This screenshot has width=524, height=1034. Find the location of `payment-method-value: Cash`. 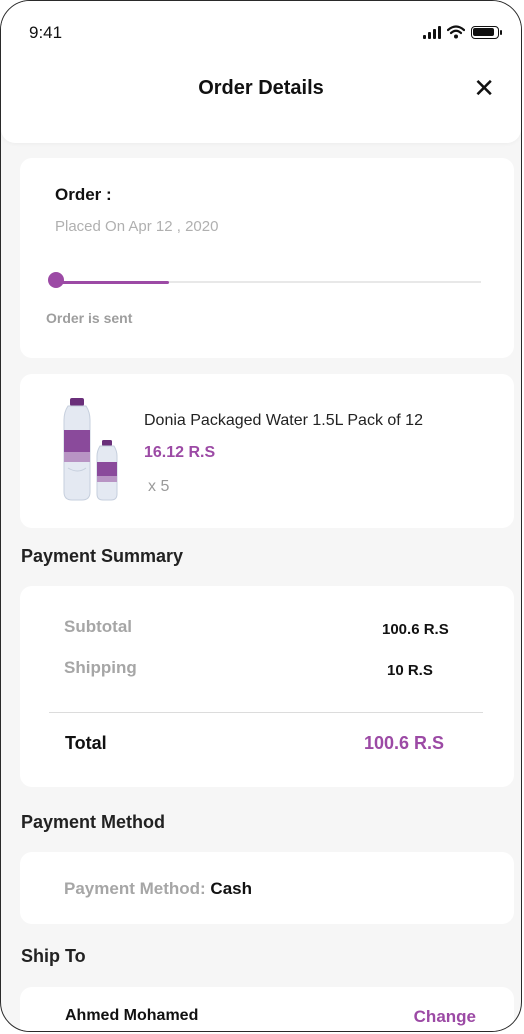

payment-method-value: Cash is located at coordinates (231, 888).